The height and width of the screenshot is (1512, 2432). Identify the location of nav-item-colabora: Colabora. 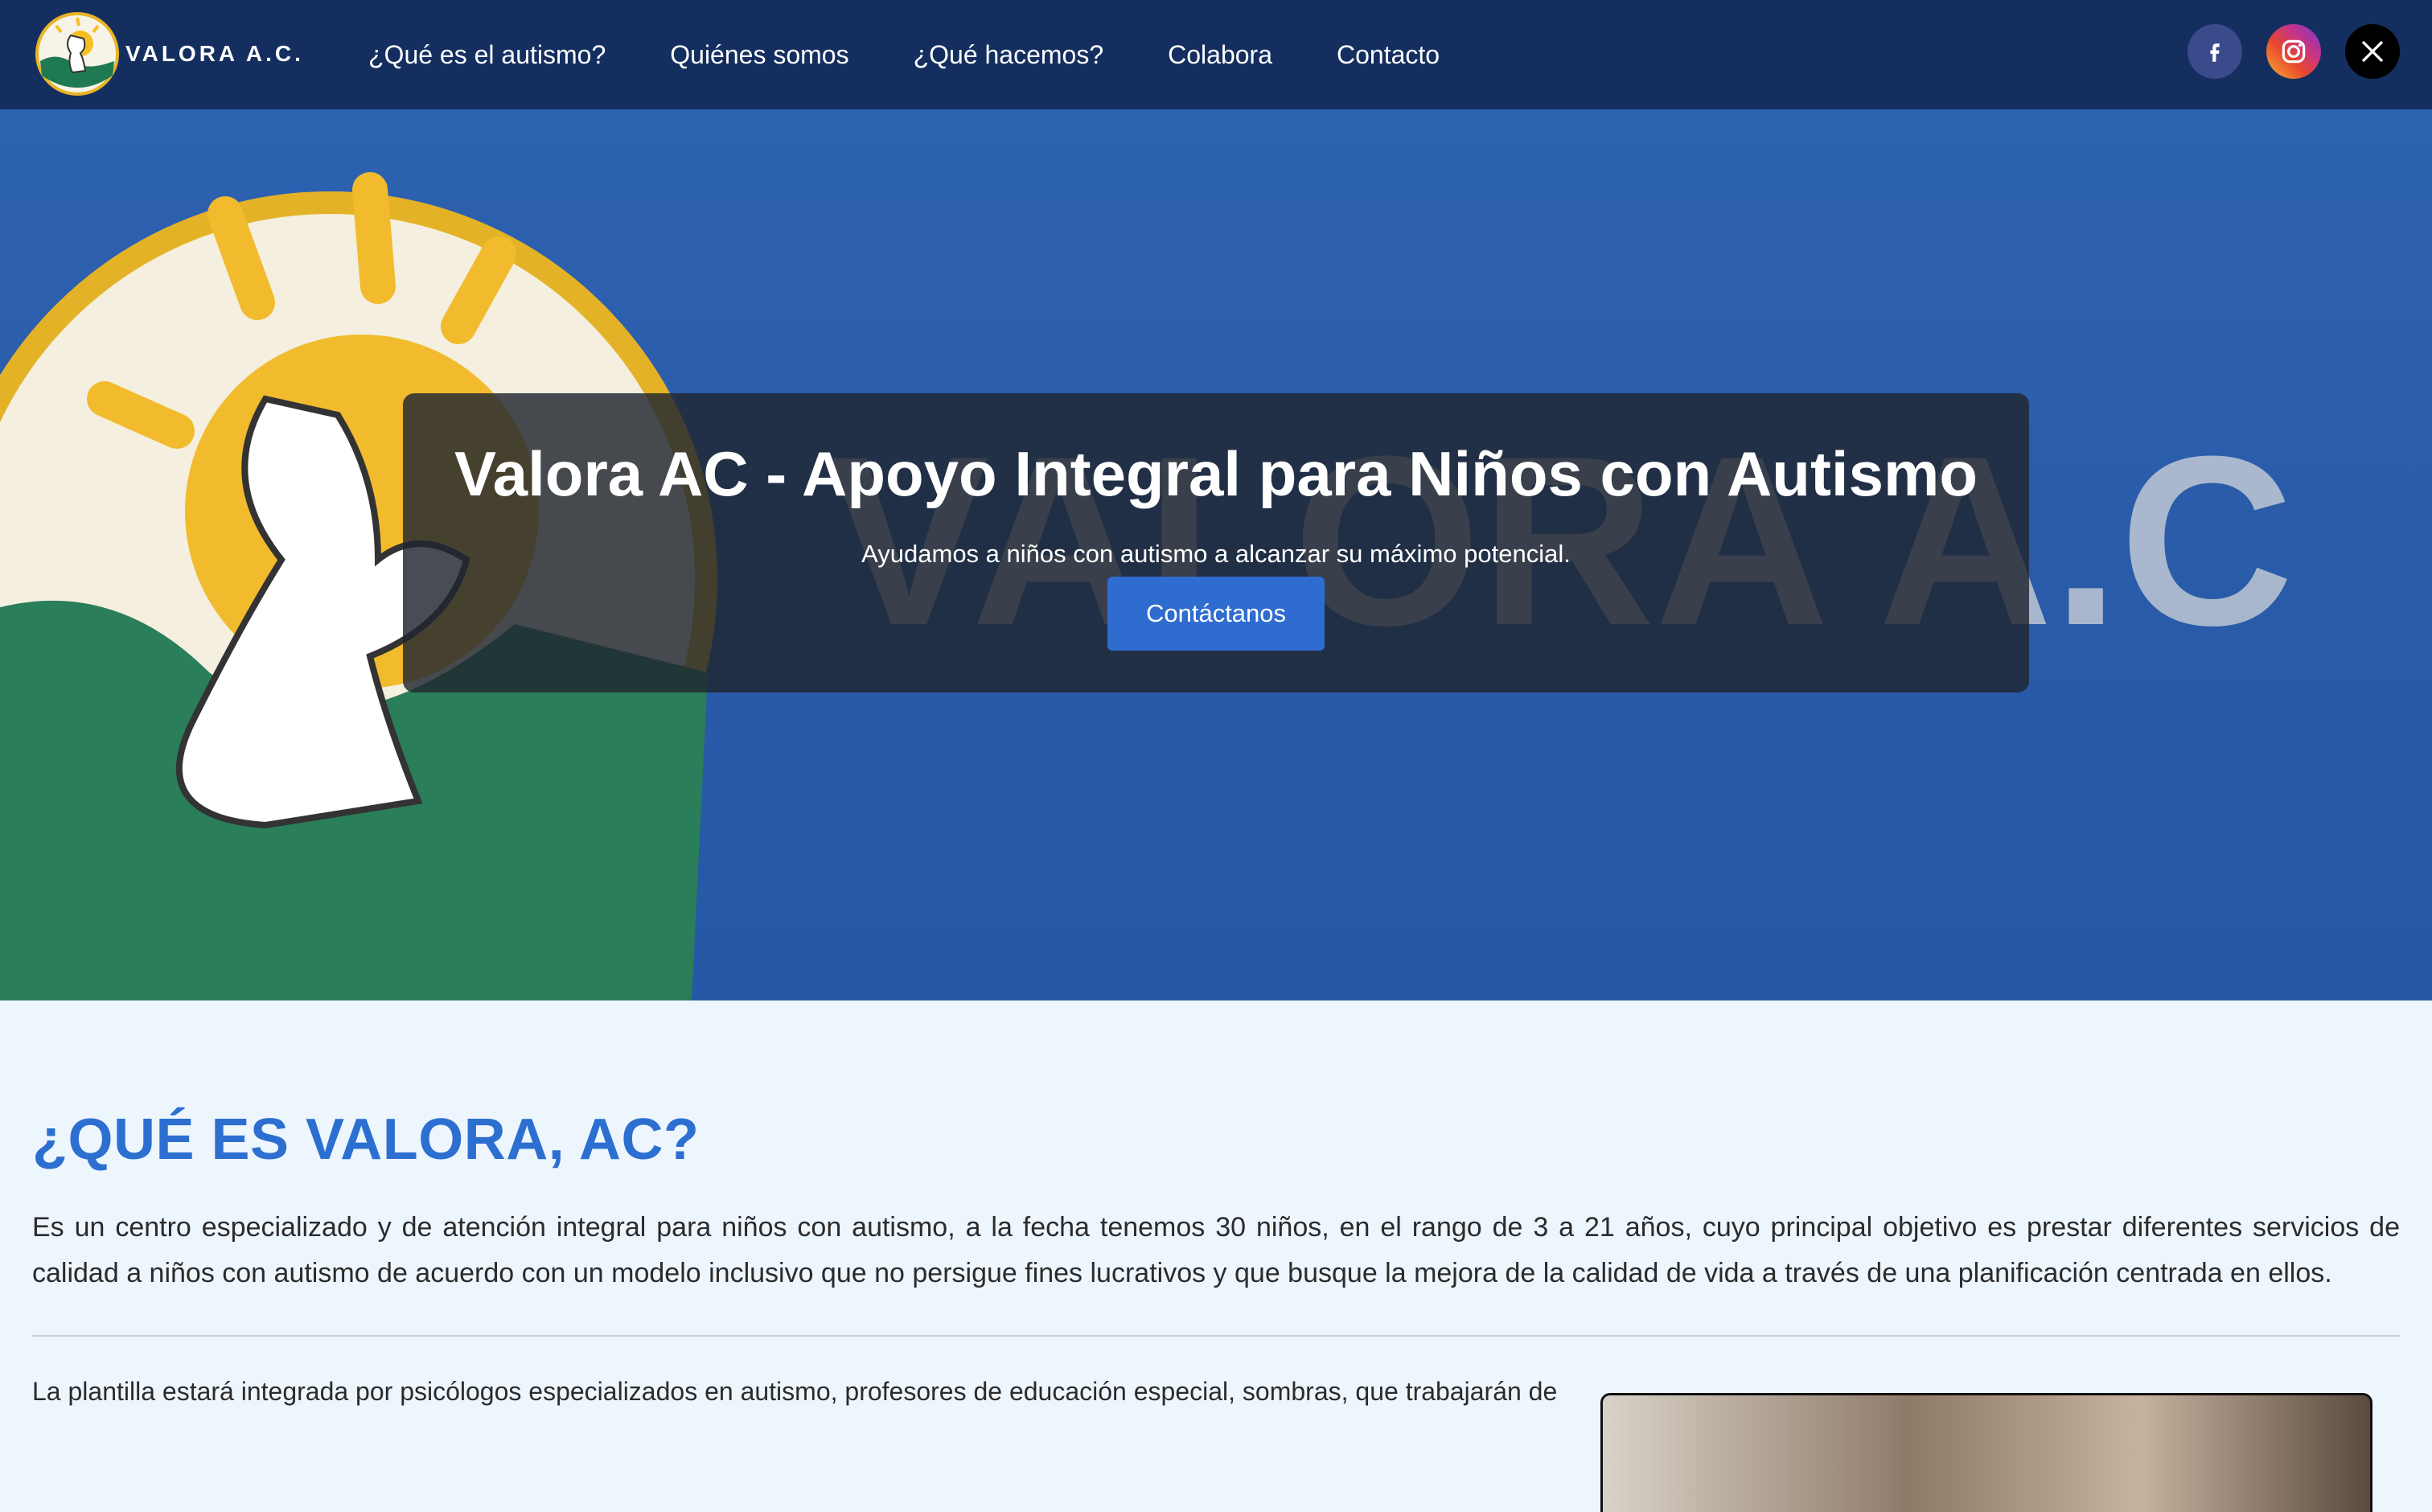
(1220, 55).